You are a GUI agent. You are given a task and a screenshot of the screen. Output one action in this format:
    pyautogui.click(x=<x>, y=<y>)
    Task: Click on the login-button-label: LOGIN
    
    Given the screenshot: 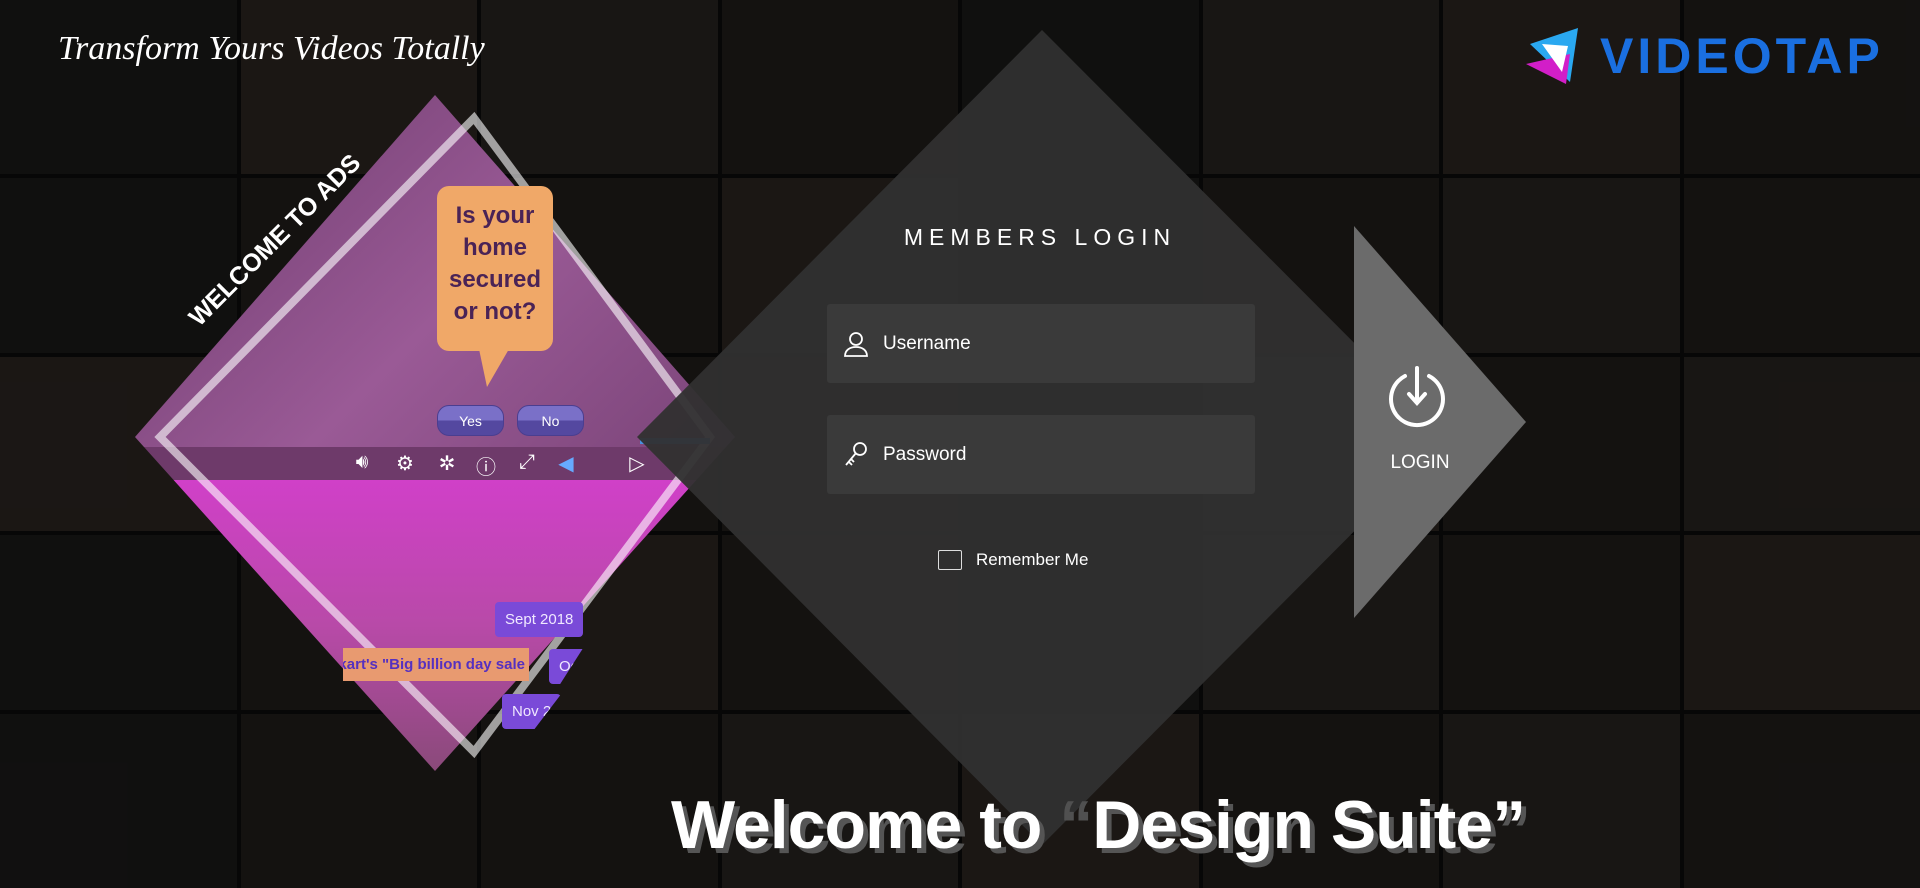 What is the action you would take?
    pyautogui.click(x=1420, y=463)
    